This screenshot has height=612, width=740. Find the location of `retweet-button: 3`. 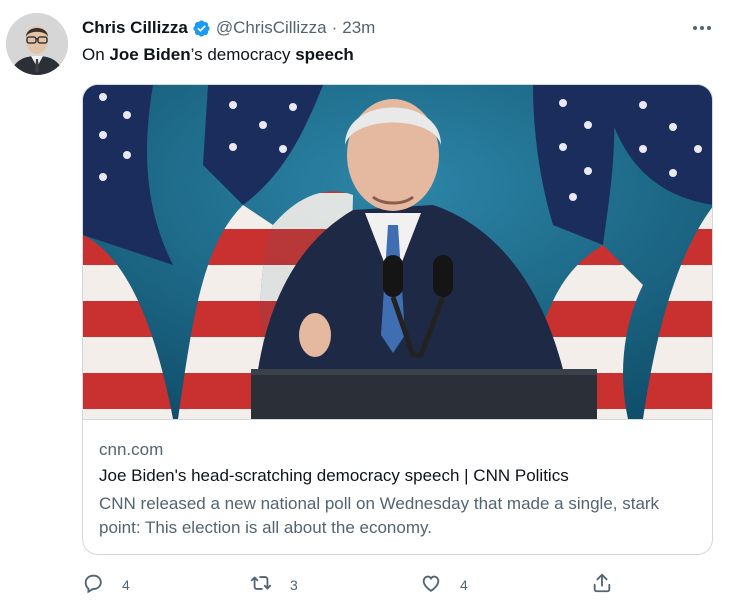

retweet-button: 3 is located at coordinates (274, 585).